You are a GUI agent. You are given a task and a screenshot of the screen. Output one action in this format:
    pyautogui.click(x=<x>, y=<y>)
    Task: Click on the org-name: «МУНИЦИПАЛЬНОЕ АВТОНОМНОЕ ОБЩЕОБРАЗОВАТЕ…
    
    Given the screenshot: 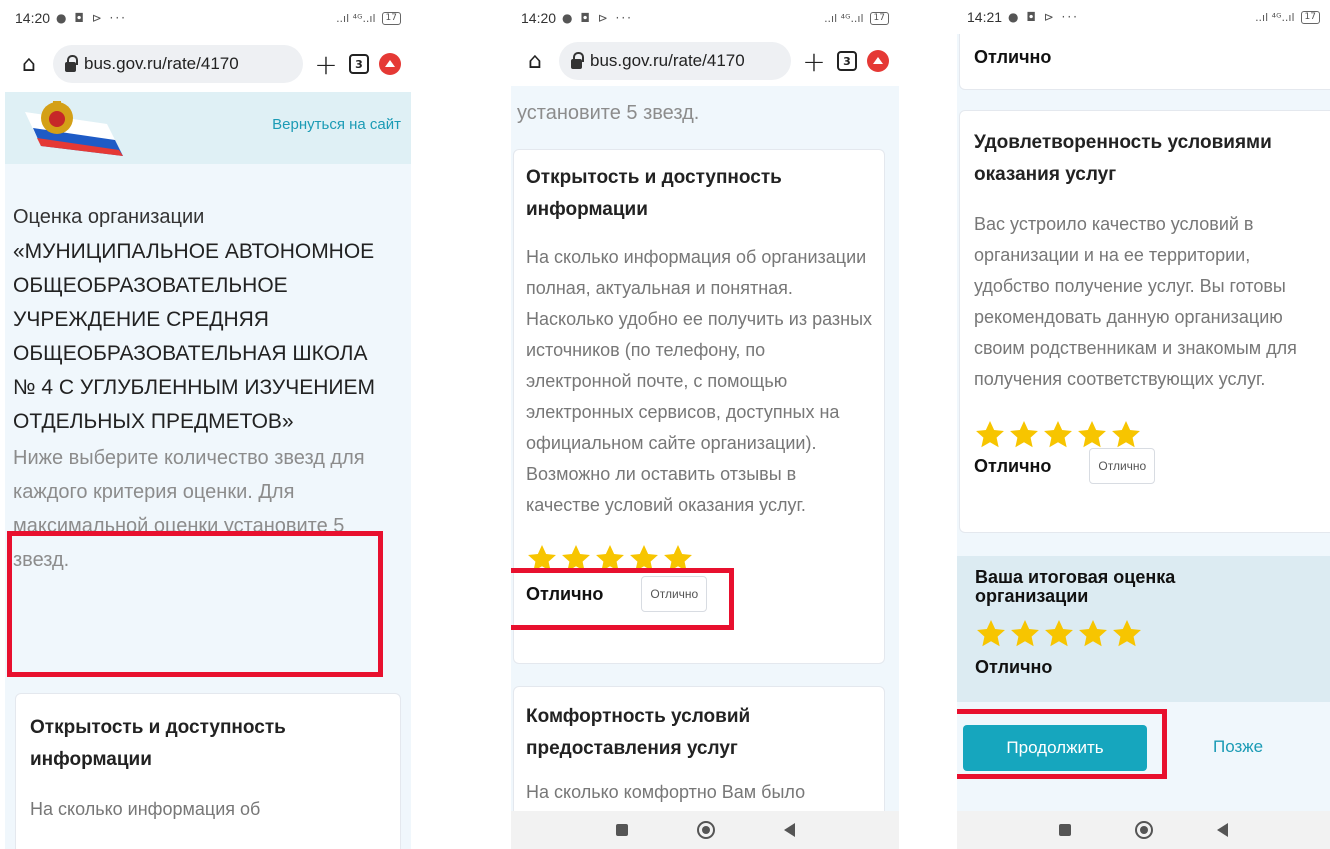 What is the action you would take?
    pyautogui.click(x=194, y=336)
    